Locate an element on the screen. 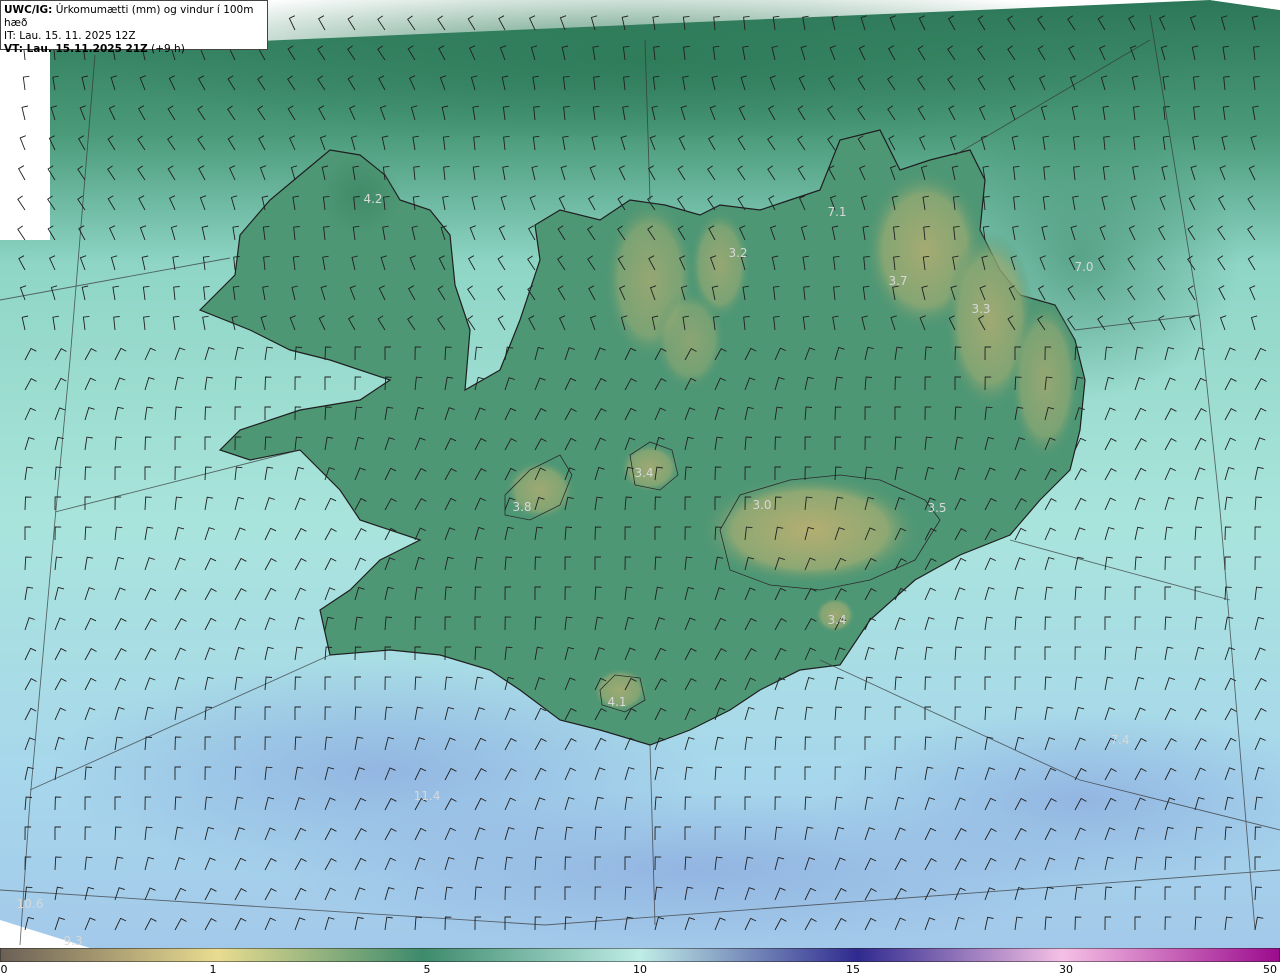 This screenshot has width=1280, height=978. map-value-label: 3.5 is located at coordinates (937, 508).